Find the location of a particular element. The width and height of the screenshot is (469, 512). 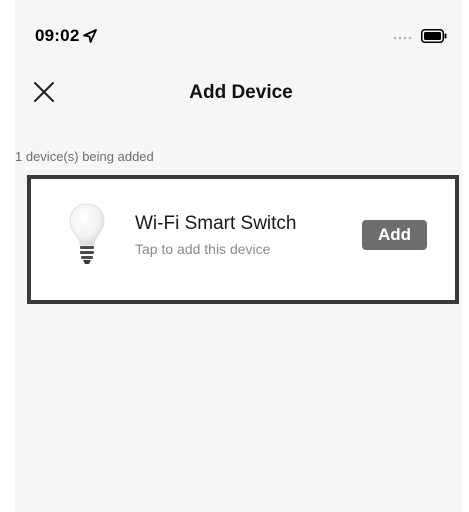

section-label: 1 device(s) being added is located at coordinates (84, 156).